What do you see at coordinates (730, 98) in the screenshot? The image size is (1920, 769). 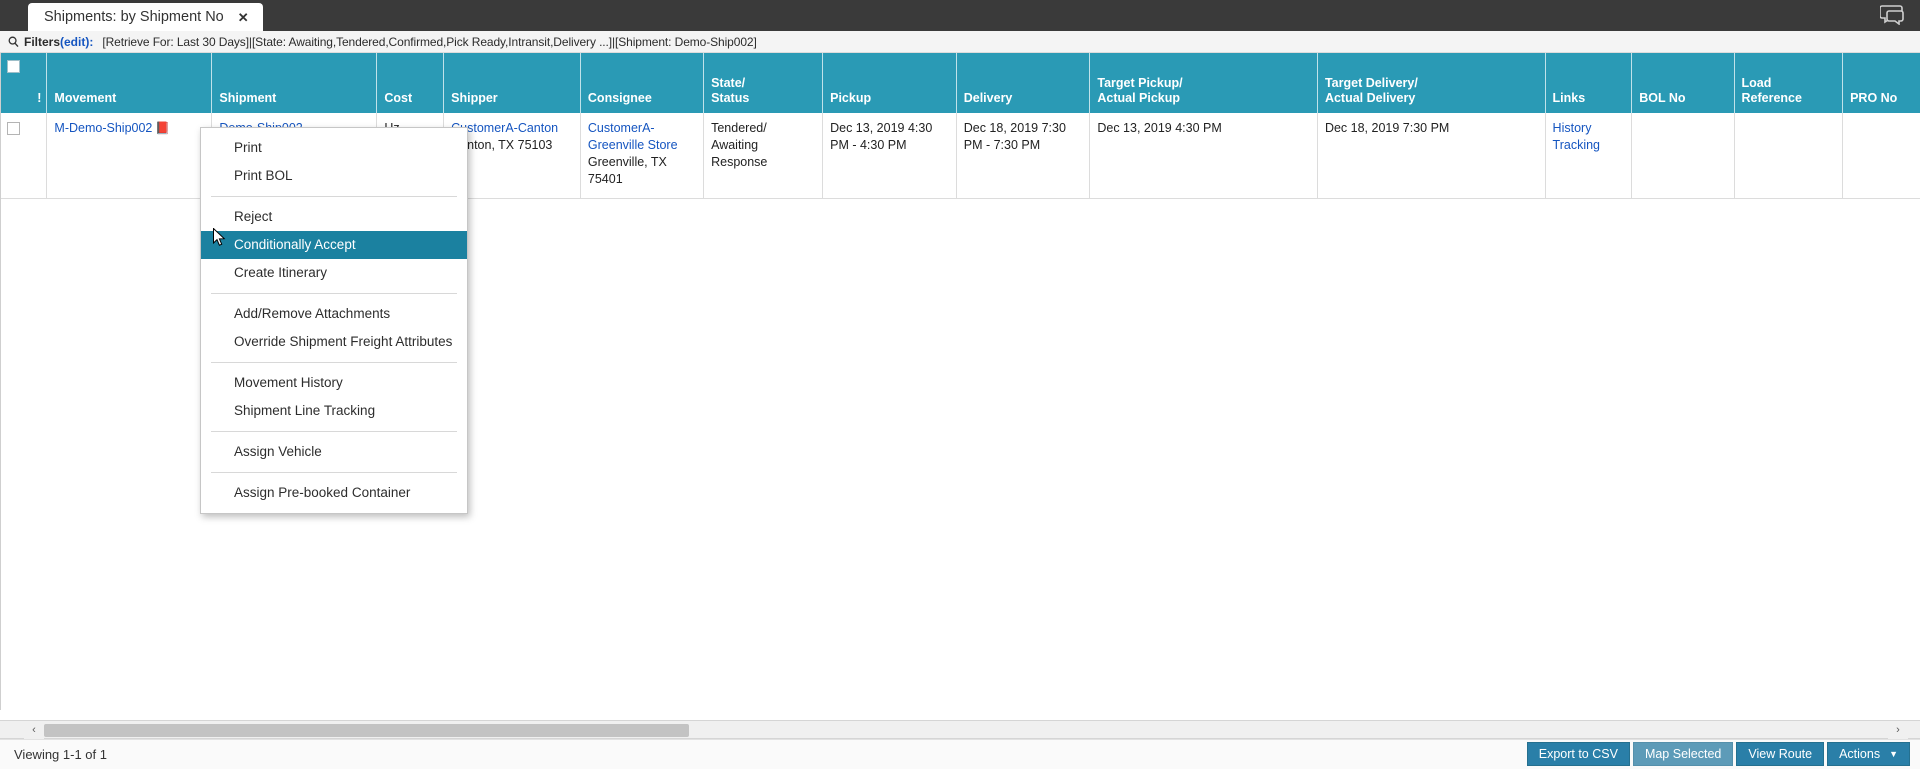 I see `column-header-state-line2: Status` at bounding box center [730, 98].